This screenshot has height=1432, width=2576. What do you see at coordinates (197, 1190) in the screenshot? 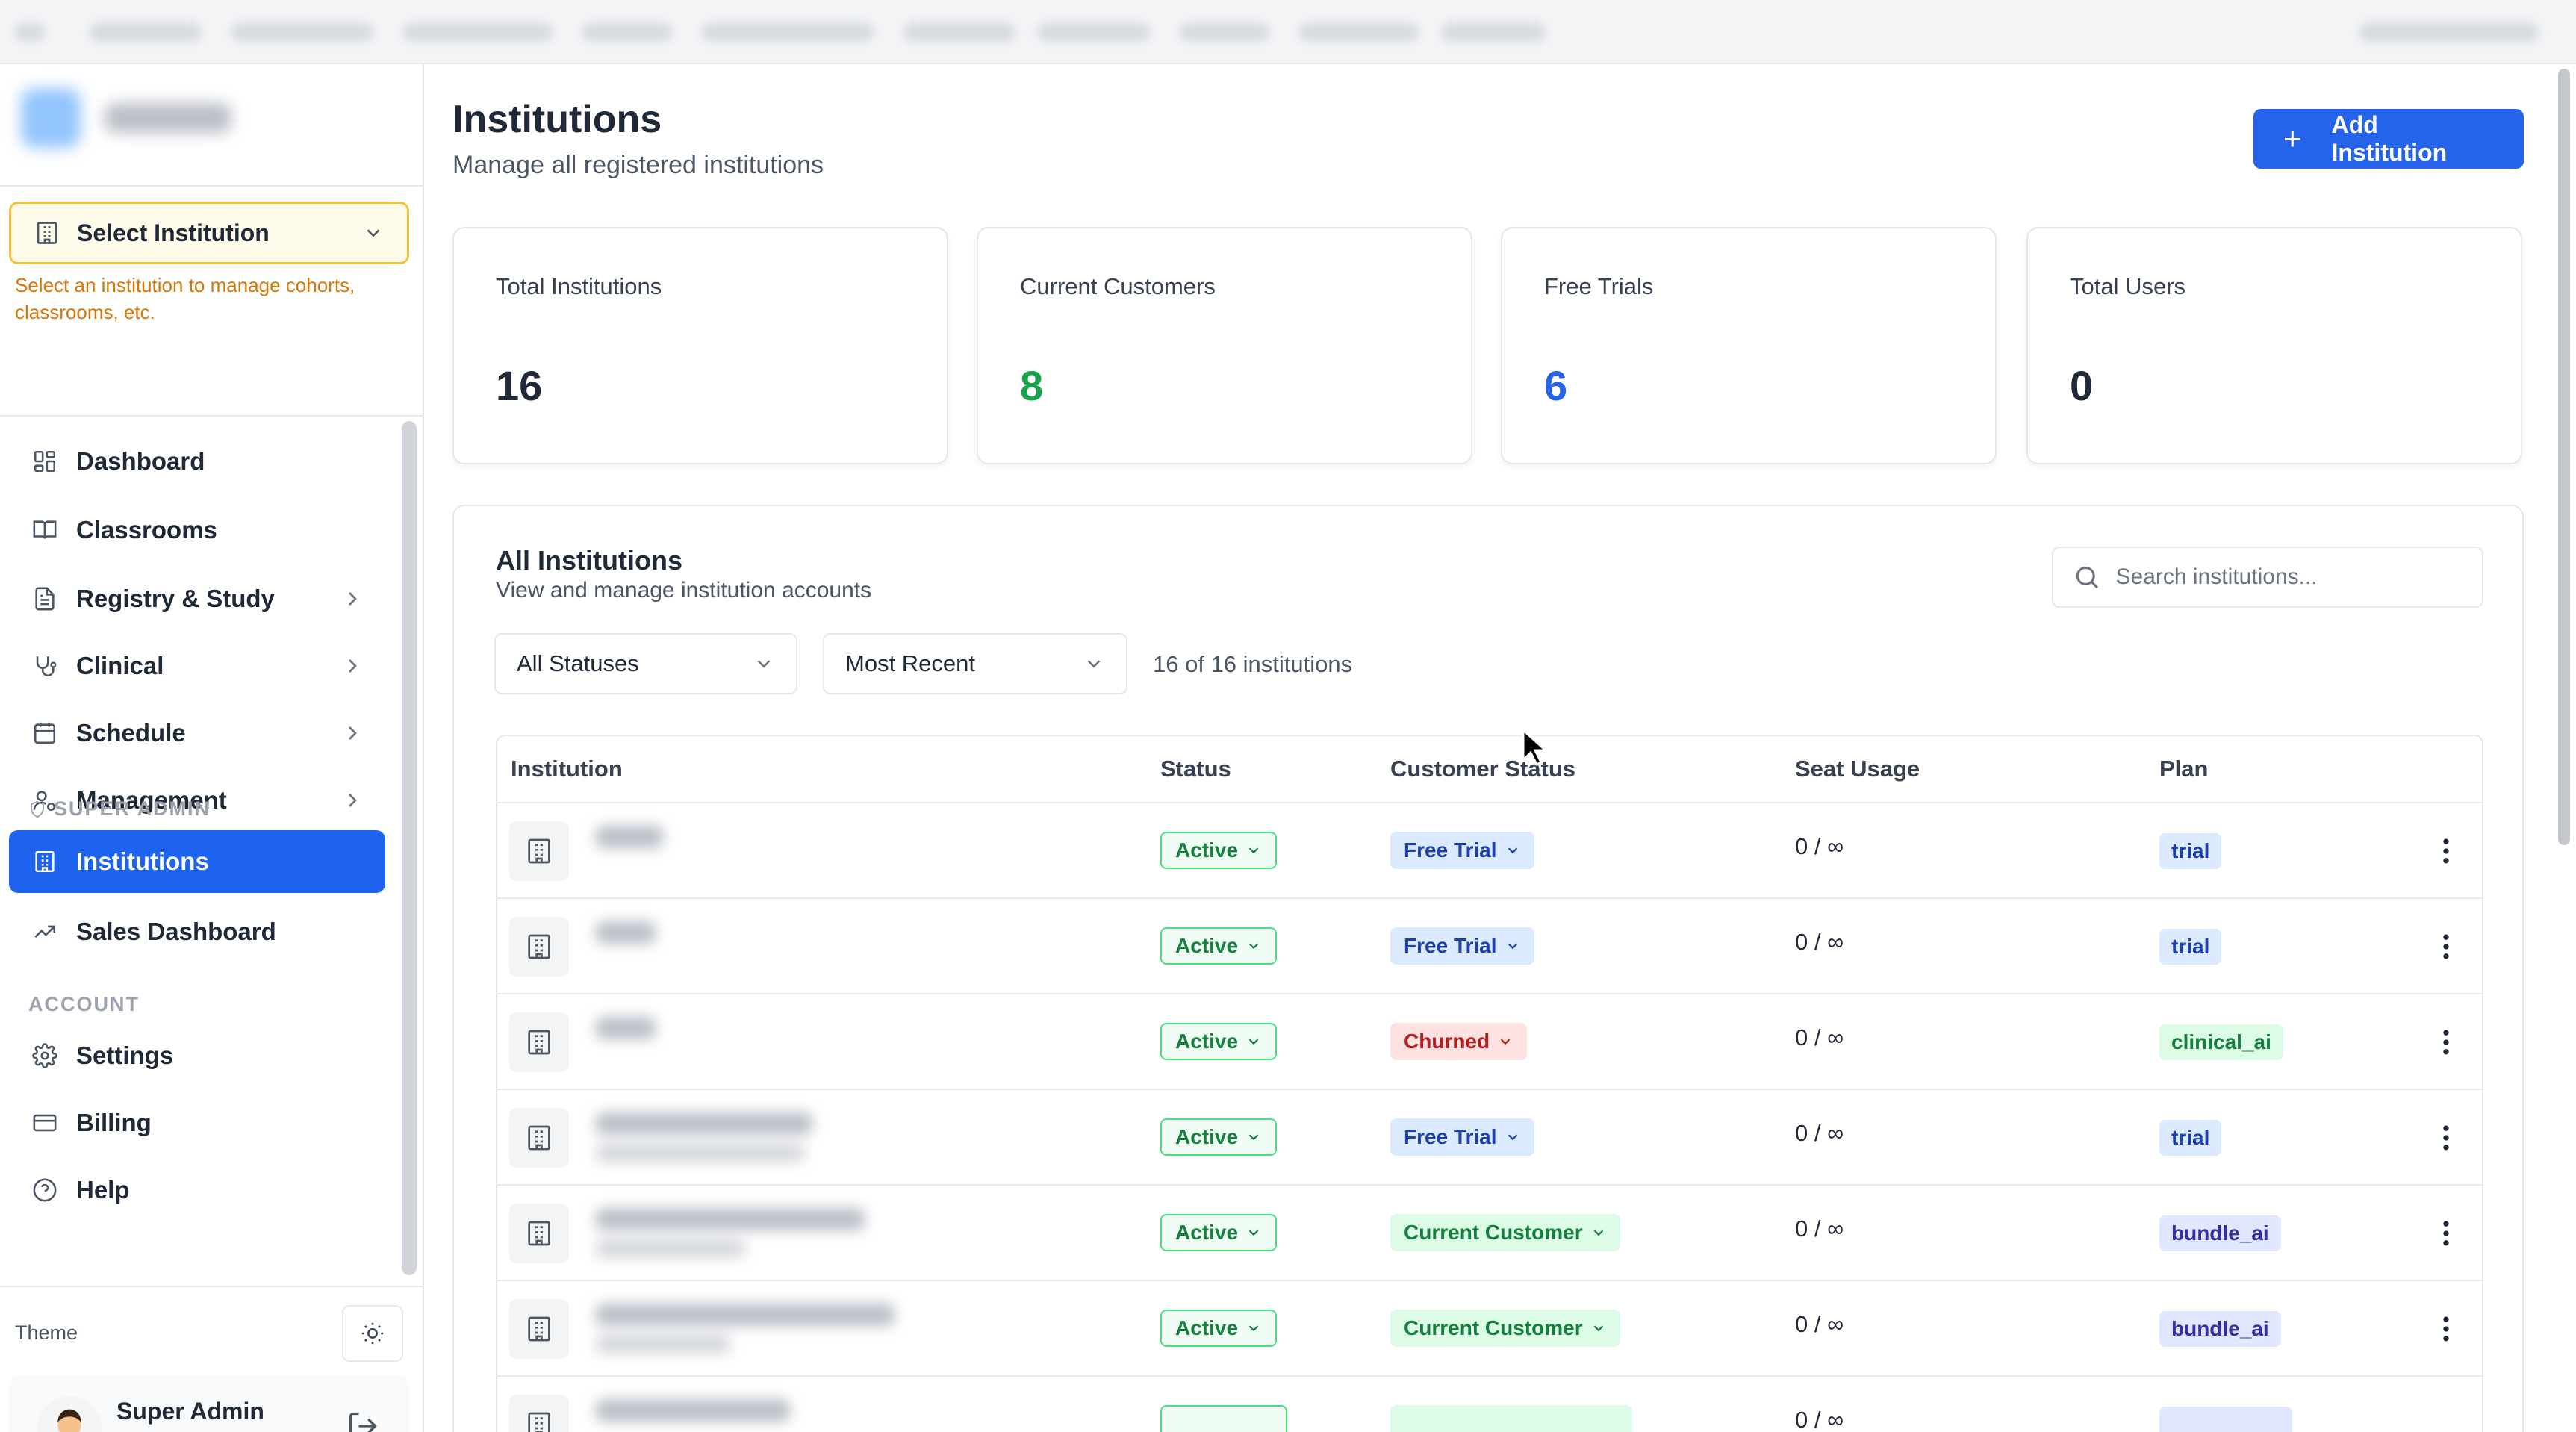
I see `nav-help: Help` at bounding box center [197, 1190].